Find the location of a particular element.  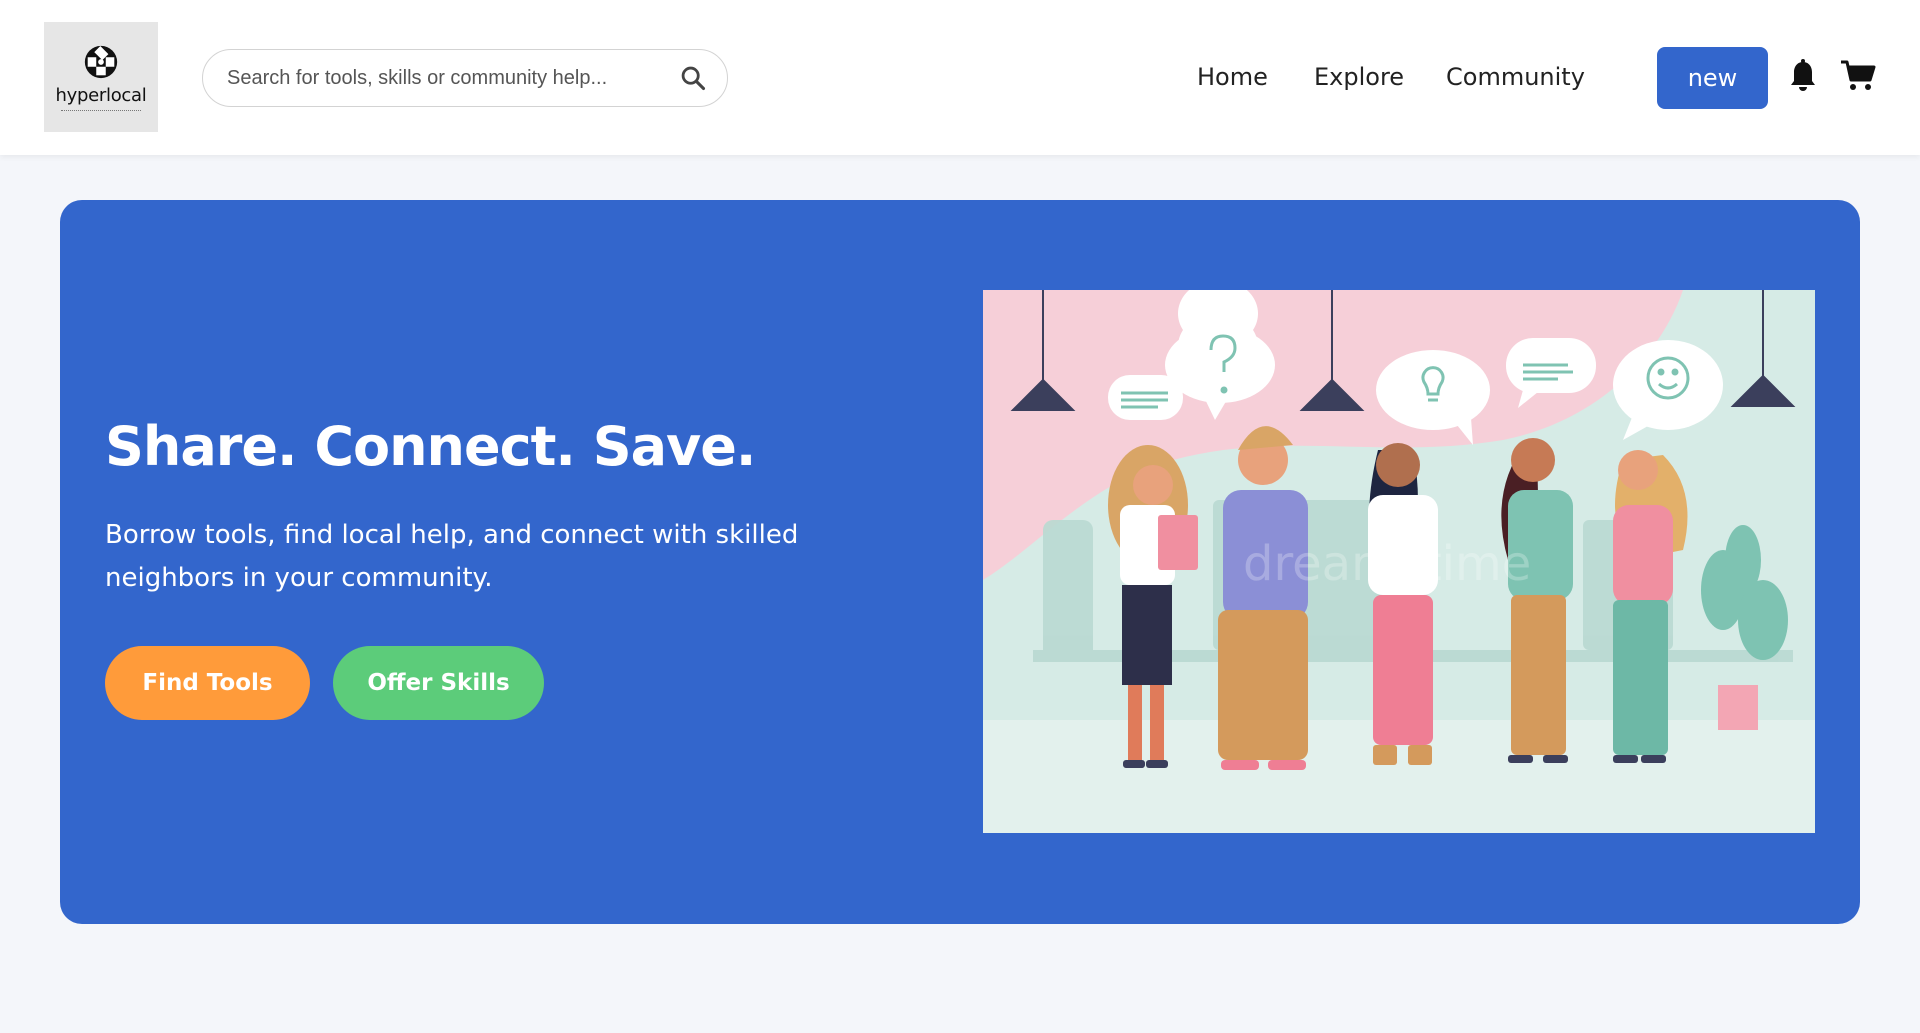

nav-explore-link: Explore is located at coordinates (1359, 77).